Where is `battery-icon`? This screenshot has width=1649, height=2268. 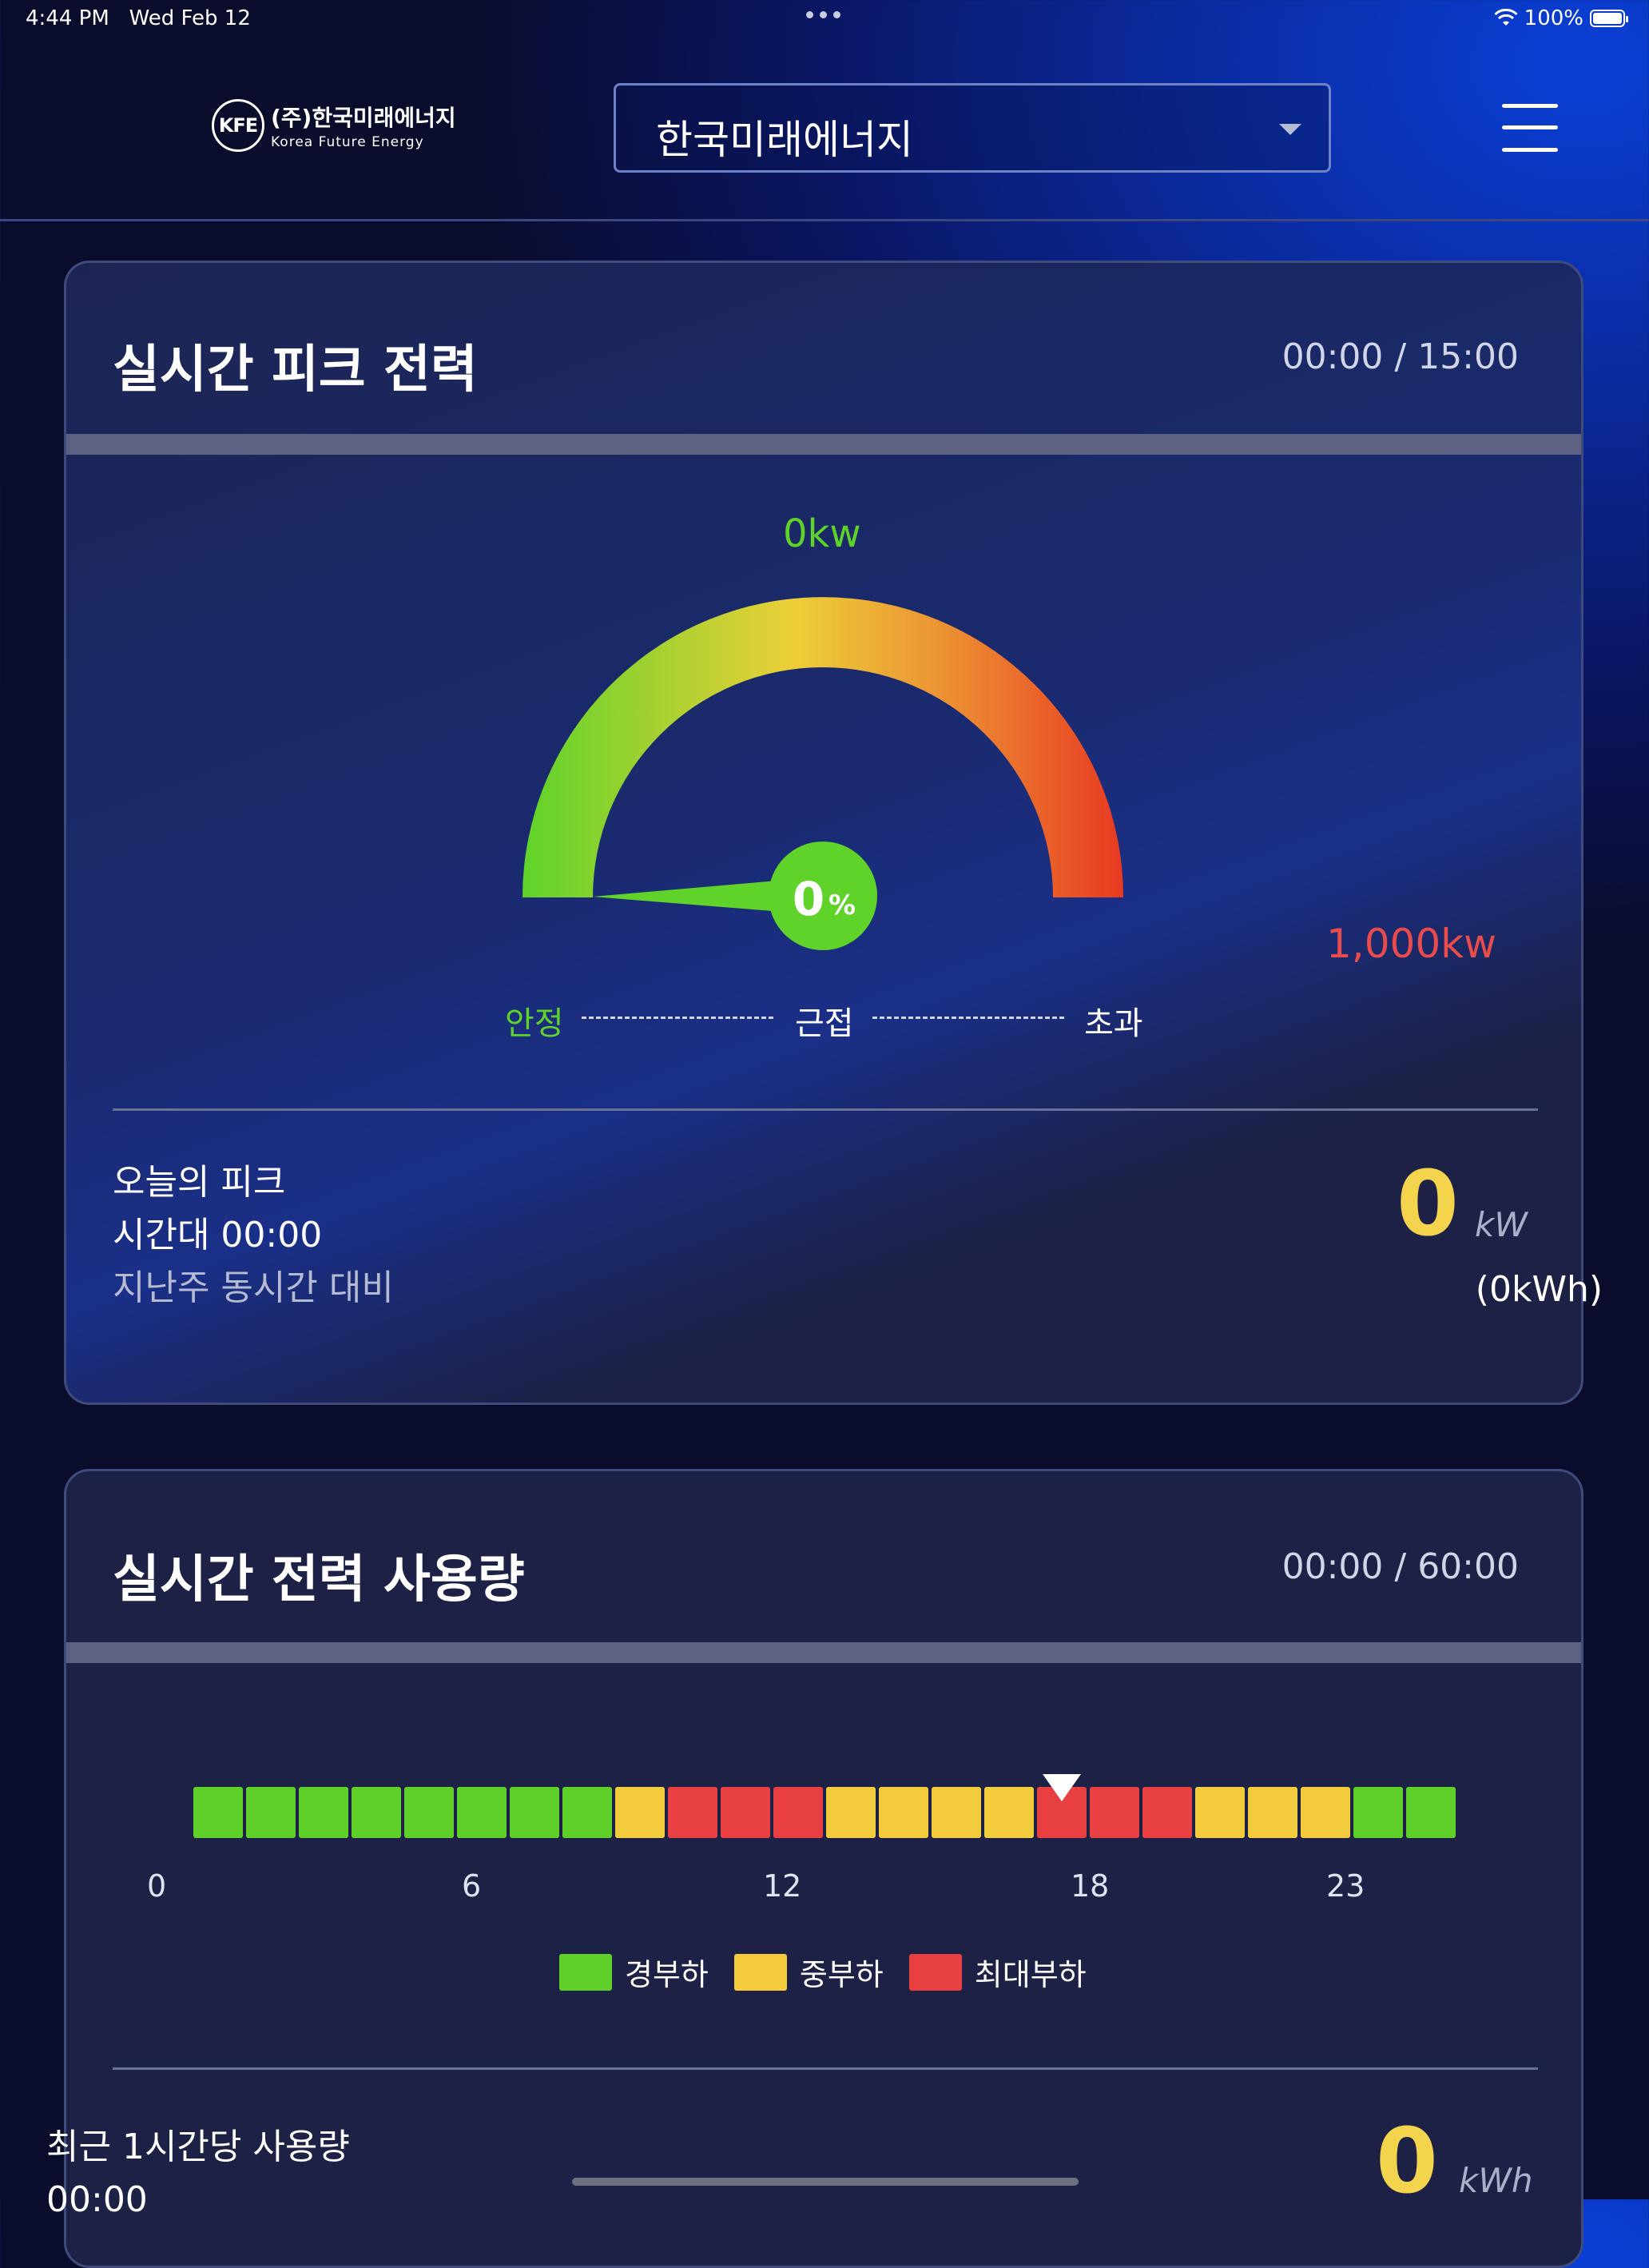
battery-icon is located at coordinates (1609, 18).